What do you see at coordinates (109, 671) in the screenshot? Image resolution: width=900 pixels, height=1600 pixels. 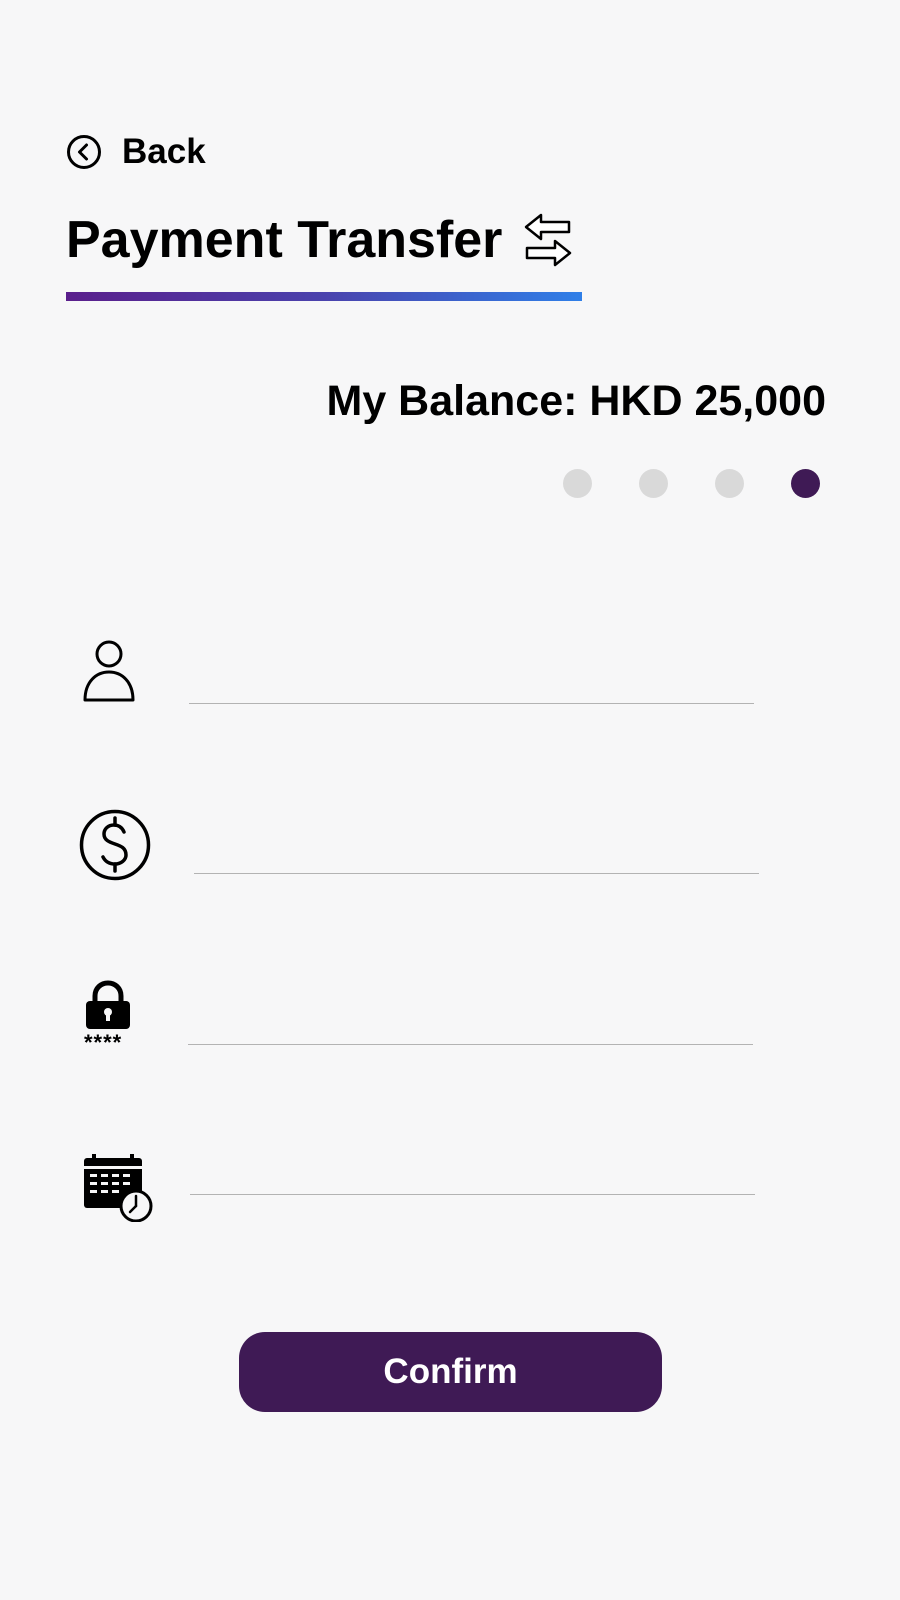 I see `person-icon` at bounding box center [109, 671].